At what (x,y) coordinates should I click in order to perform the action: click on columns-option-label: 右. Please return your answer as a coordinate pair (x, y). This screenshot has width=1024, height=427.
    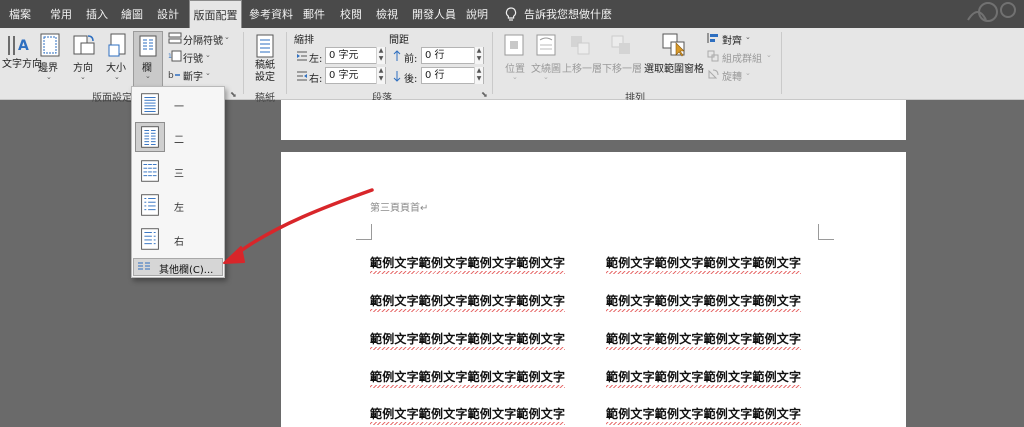
    Looking at the image, I should click on (179, 242).